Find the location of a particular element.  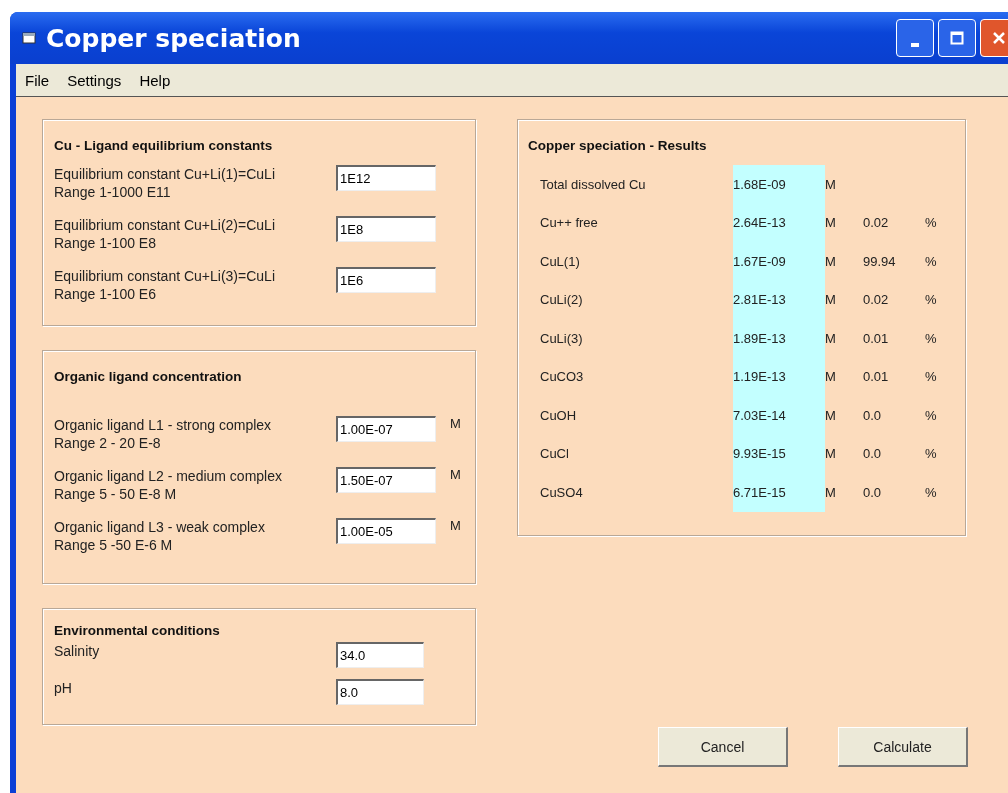

dialog-button: Cancel is located at coordinates (723, 747).